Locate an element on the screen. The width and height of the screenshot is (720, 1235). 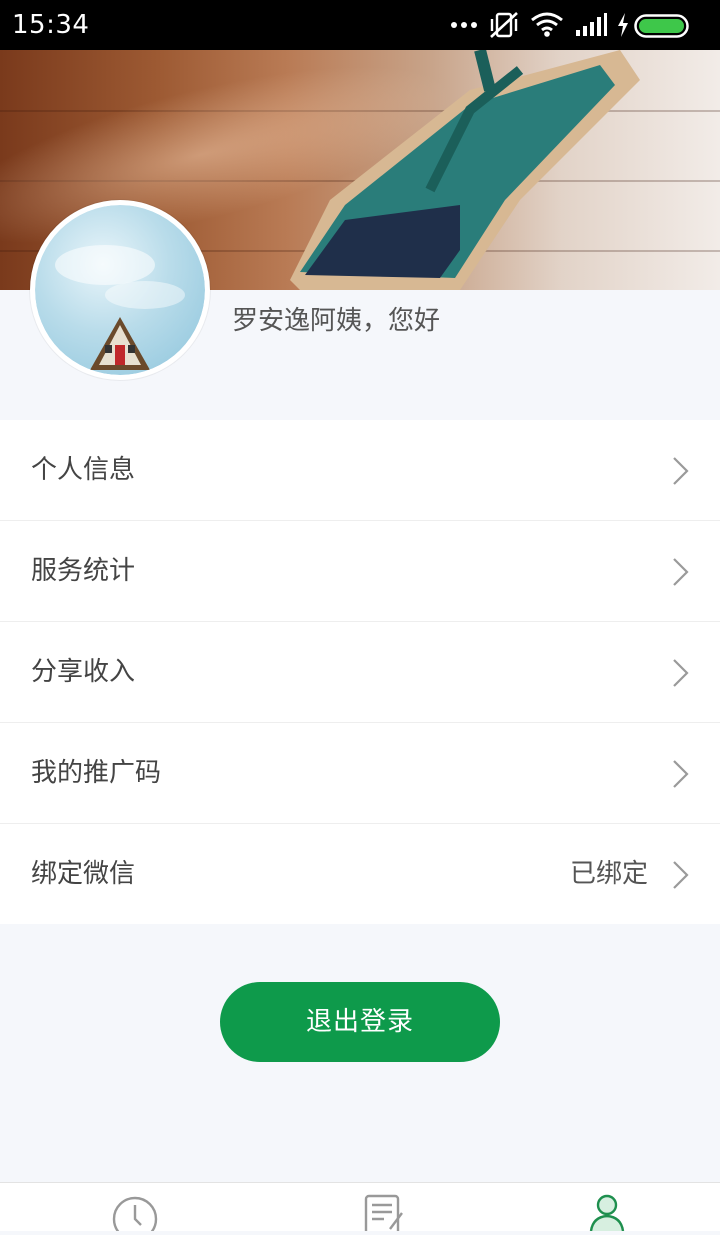
status-icons is located at coordinates (580, 25).